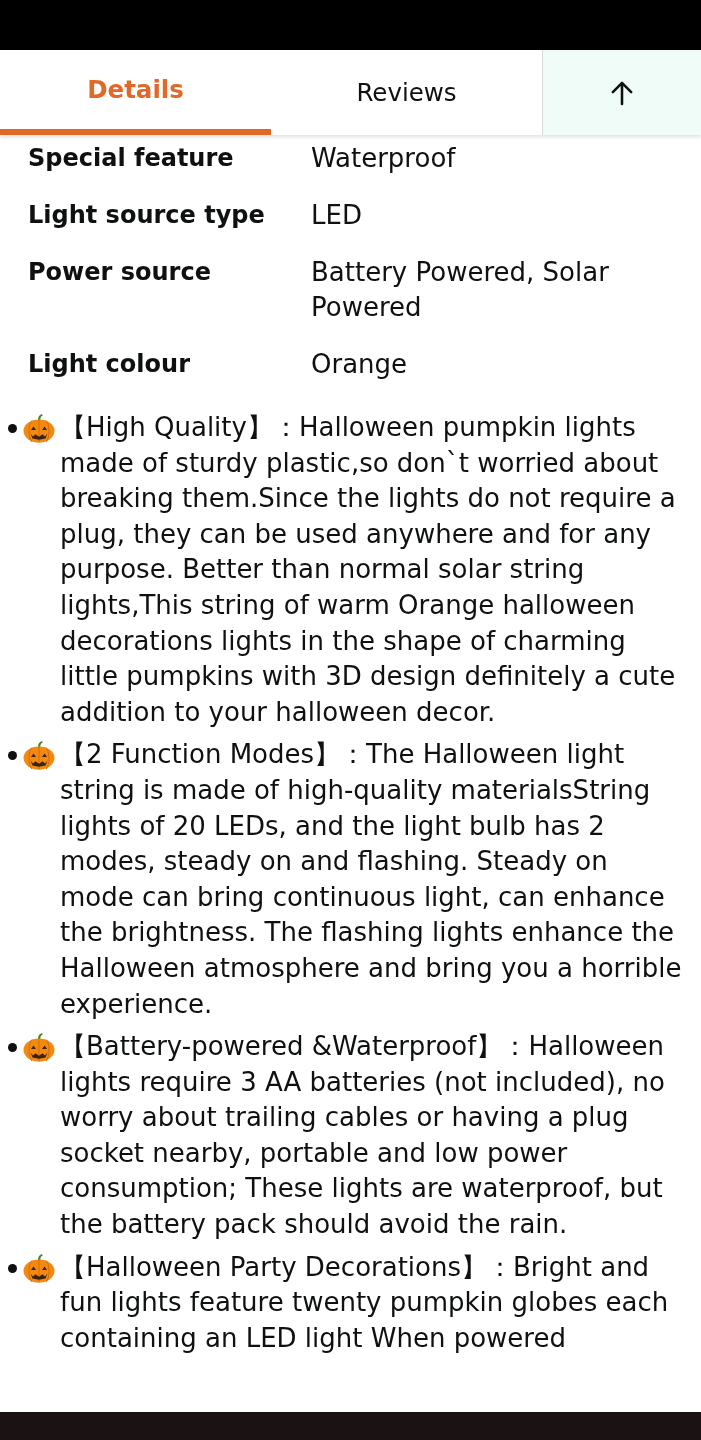  What do you see at coordinates (147, 215) in the screenshot?
I see `spec-label: Light source type` at bounding box center [147, 215].